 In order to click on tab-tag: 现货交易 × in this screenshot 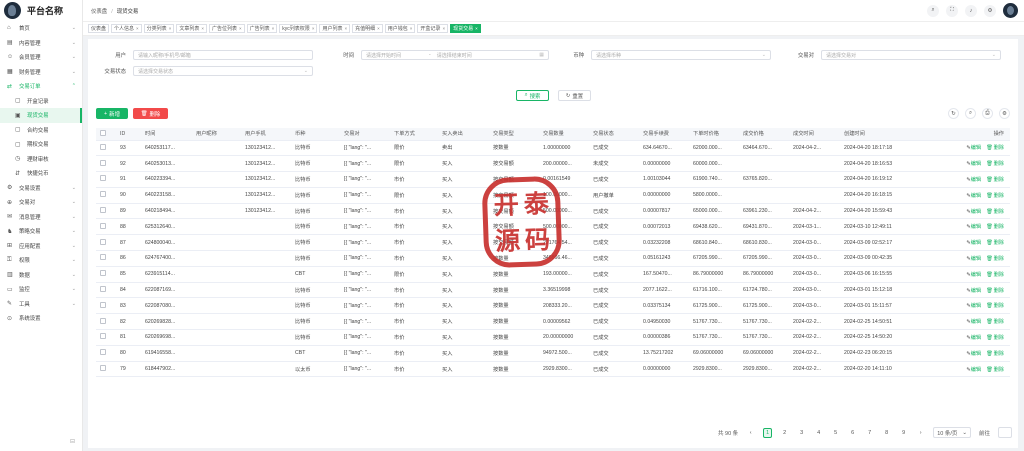, I will do `click(465, 28)`.